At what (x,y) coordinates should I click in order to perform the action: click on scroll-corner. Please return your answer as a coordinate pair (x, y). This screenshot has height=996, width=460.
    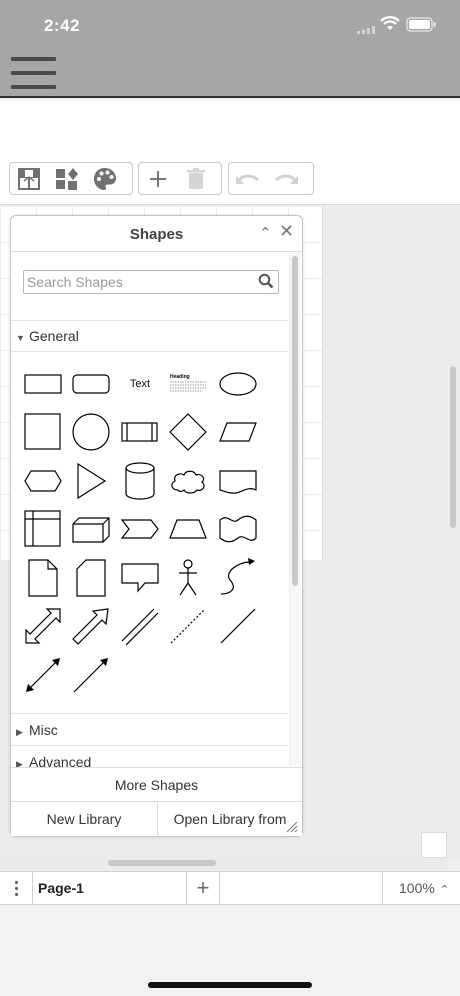
    Looking at the image, I should click on (434, 845).